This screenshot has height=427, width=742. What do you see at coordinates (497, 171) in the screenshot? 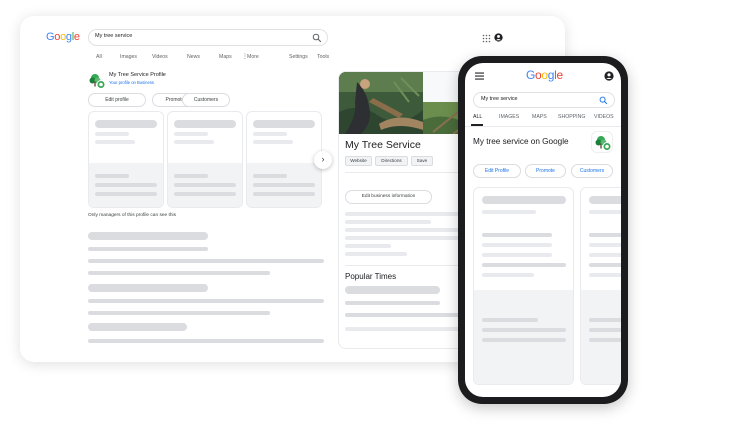
I see `edit-profile-button: Edit Profile` at bounding box center [497, 171].